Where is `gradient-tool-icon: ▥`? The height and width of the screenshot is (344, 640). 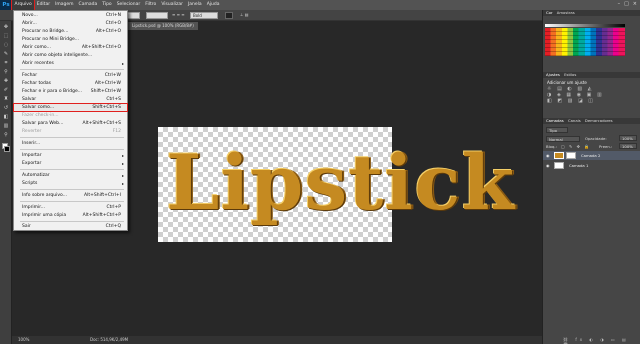
gradient-tool-icon: ▥ is located at coordinates (6, 126).